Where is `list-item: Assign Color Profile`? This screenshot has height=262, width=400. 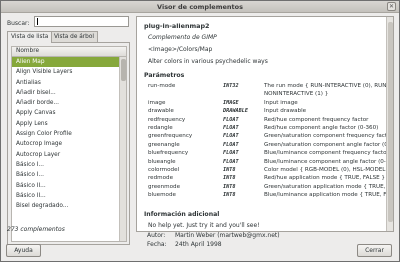 list-item: Assign Color Profile is located at coordinates (69, 134).